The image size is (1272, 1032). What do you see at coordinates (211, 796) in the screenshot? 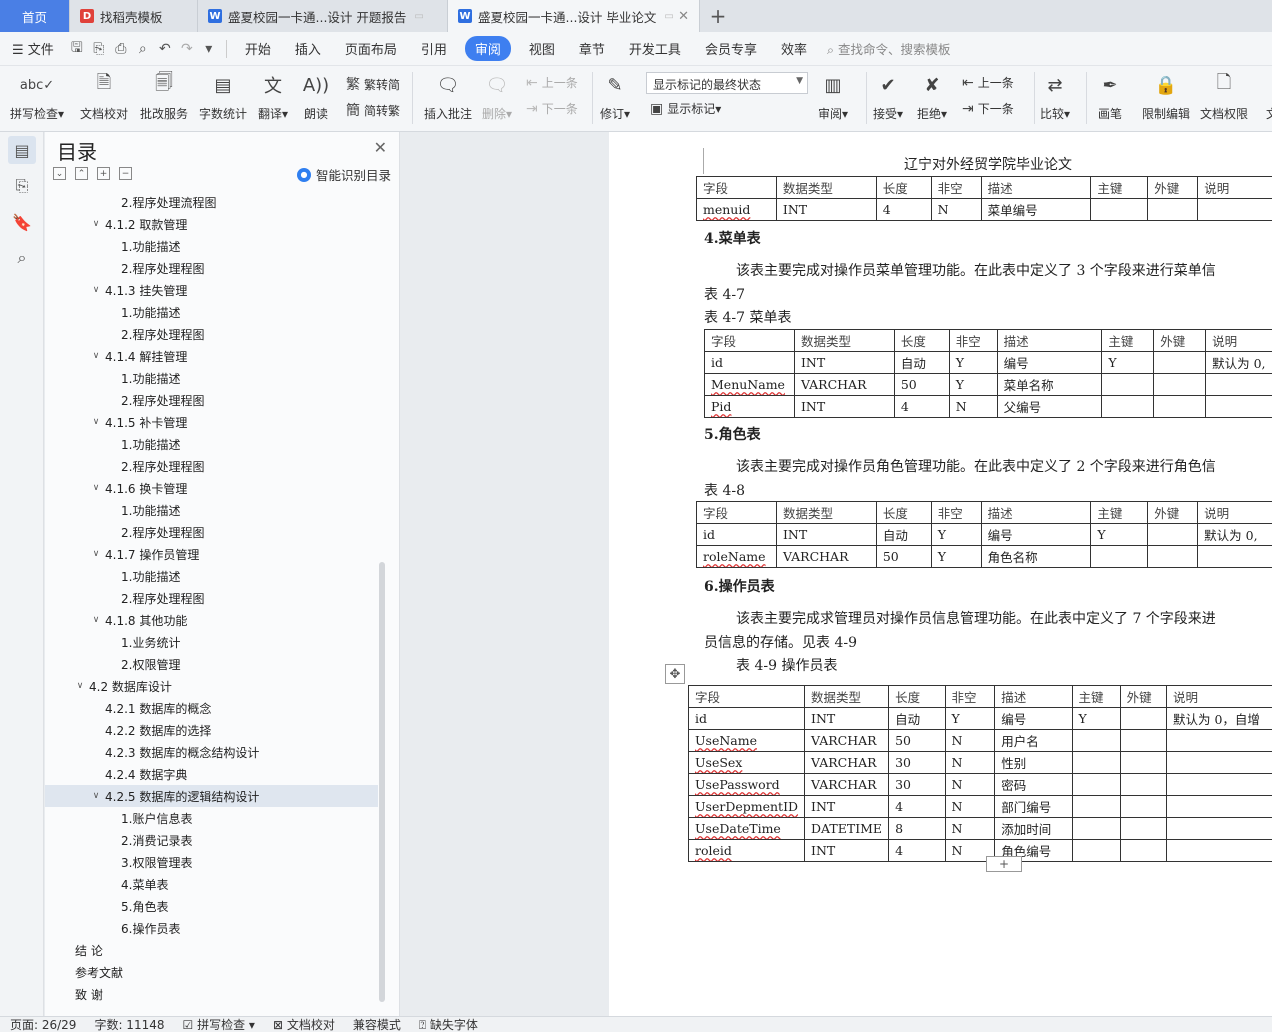
I see `toc-item: ∨ 4.2.5 数据库的逻辑结构设计` at bounding box center [211, 796].